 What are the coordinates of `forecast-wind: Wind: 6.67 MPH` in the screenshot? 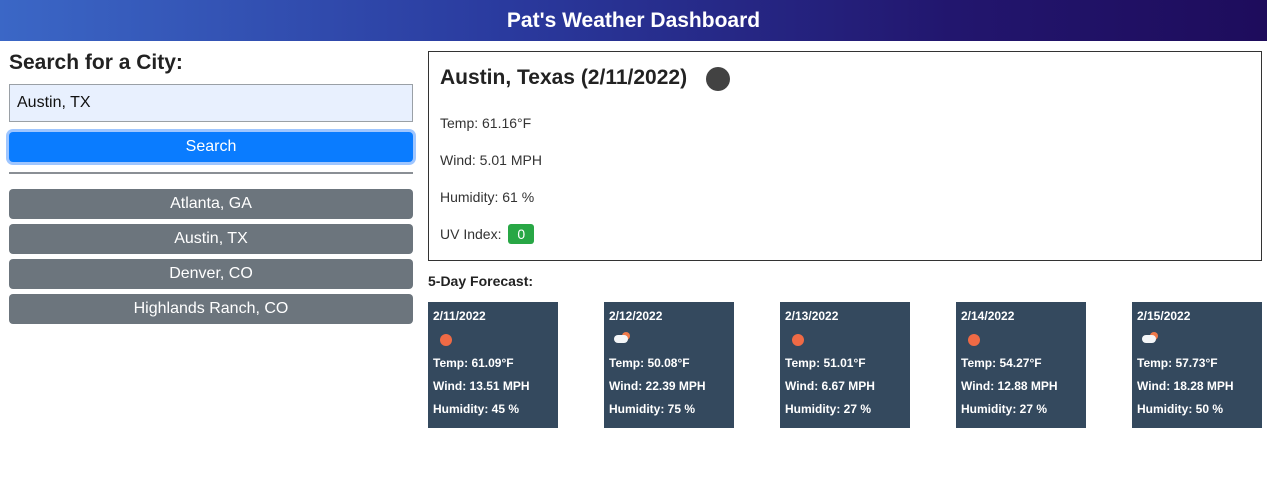 It's located at (830, 386).